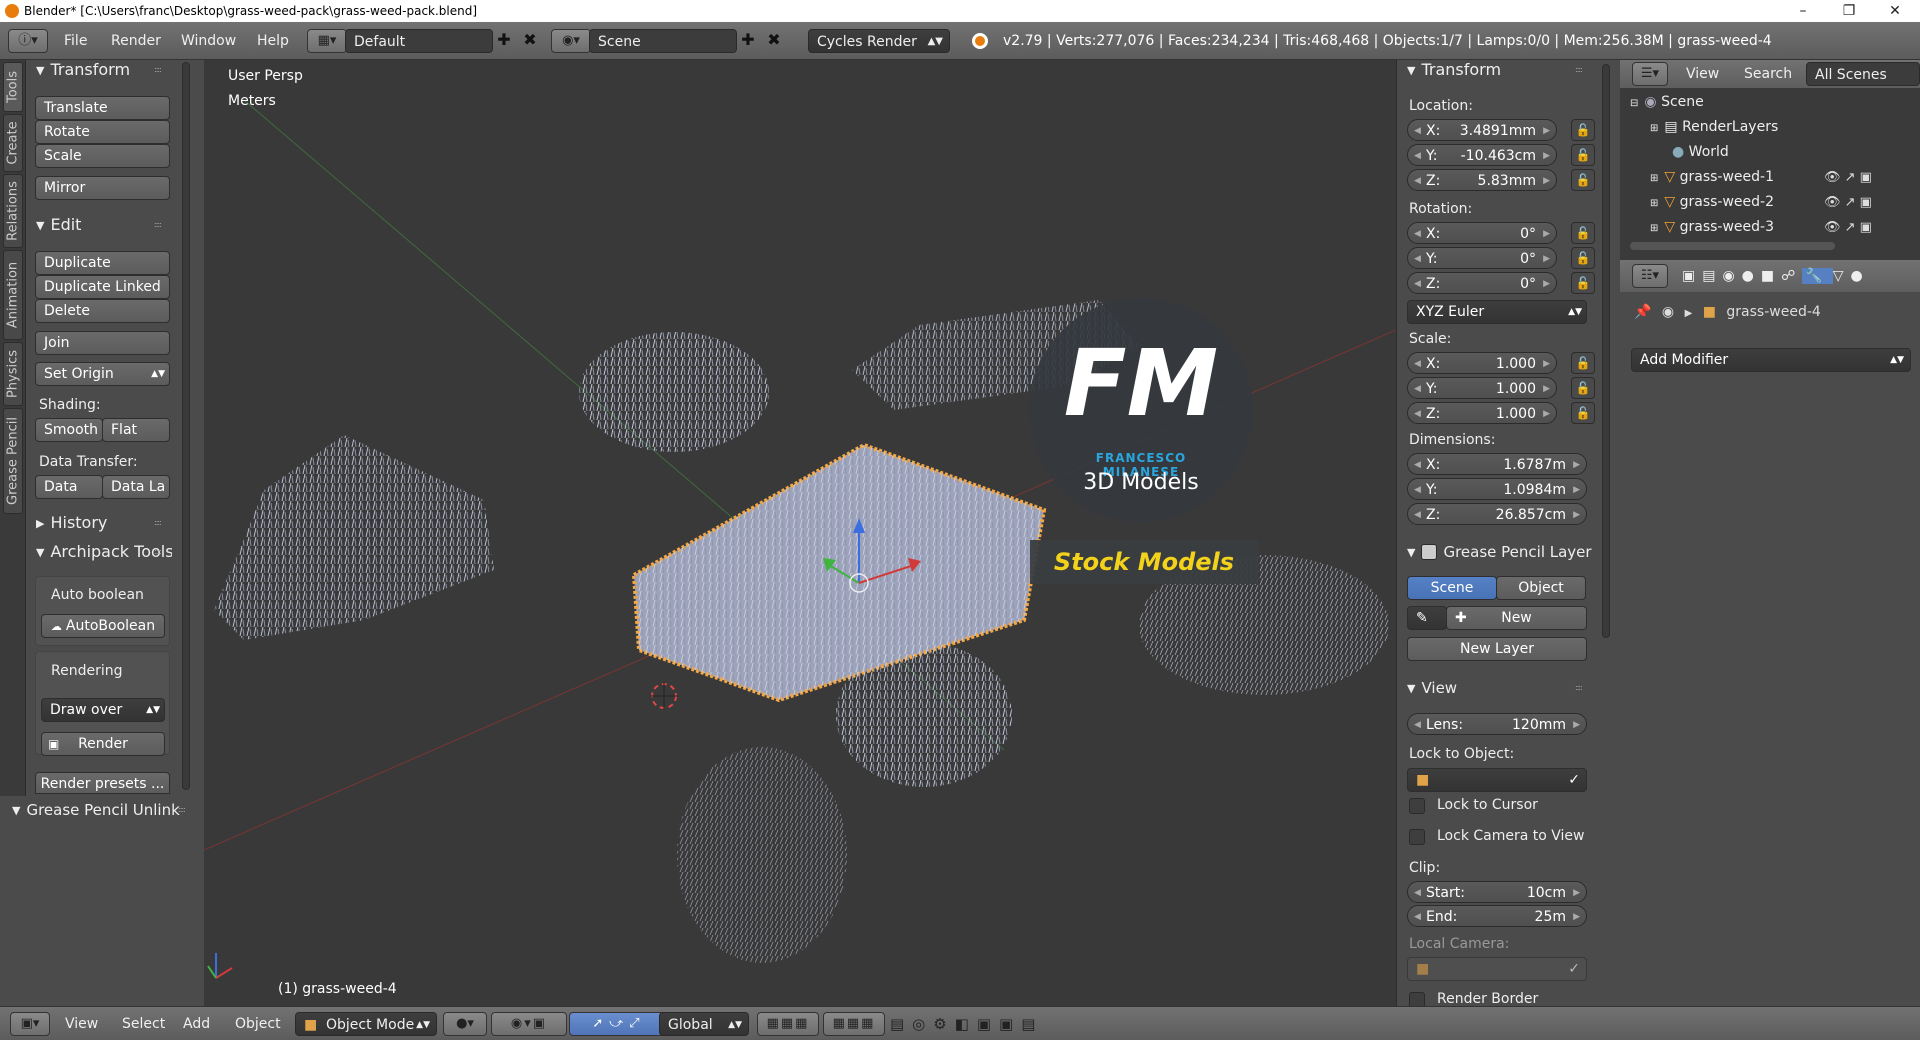  What do you see at coordinates (1482, 155) in the screenshot?
I see `location-y-field: ◀ Y: -10.463cm ▶` at bounding box center [1482, 155].